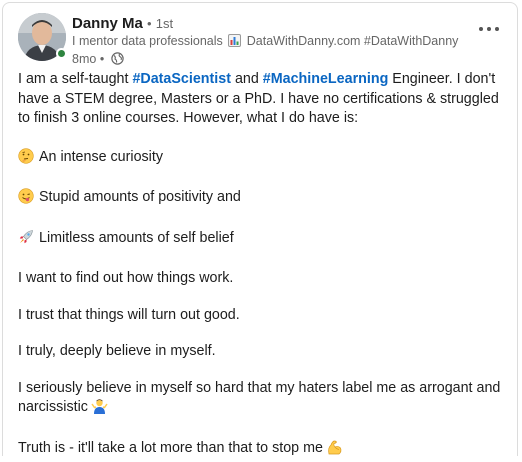  What do you see at coordinates (326, 79) in the screenshot?
I see `hashtag-machinelearning: #MachineLearning` at bounding box center [326, 79].